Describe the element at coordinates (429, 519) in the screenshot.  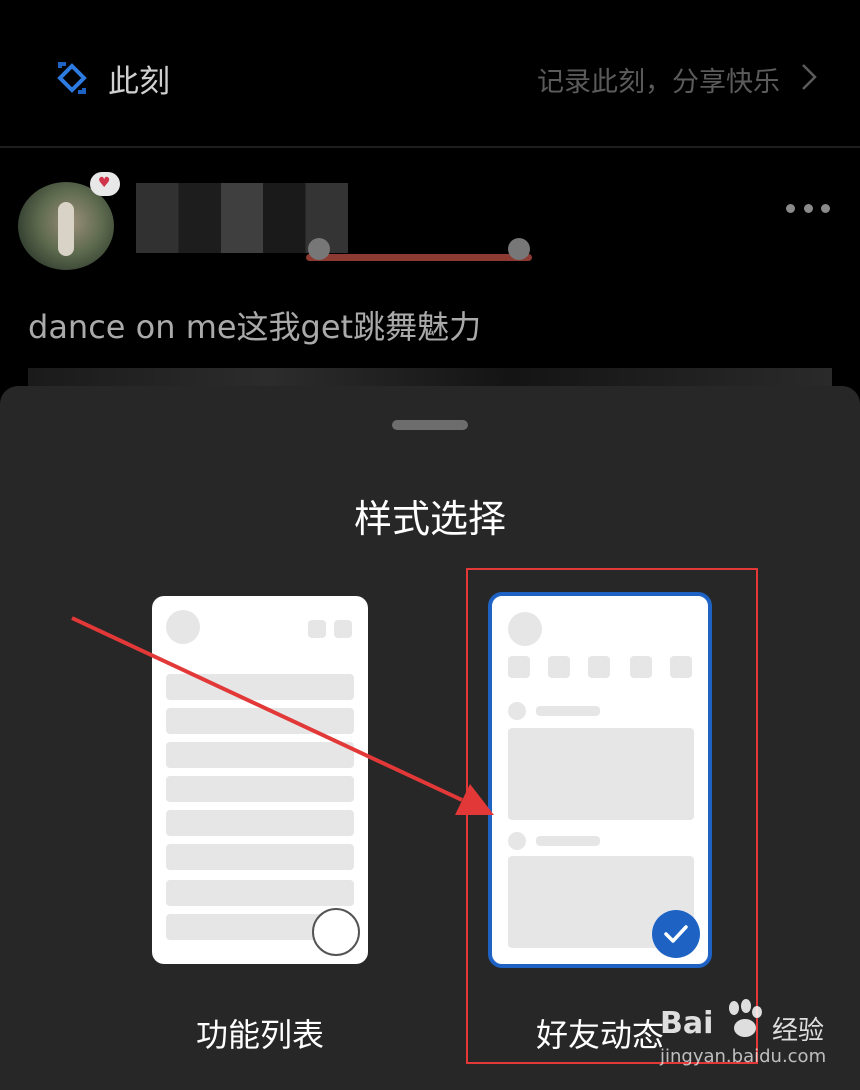
I see `sheet-title: 样式选择` at that location.